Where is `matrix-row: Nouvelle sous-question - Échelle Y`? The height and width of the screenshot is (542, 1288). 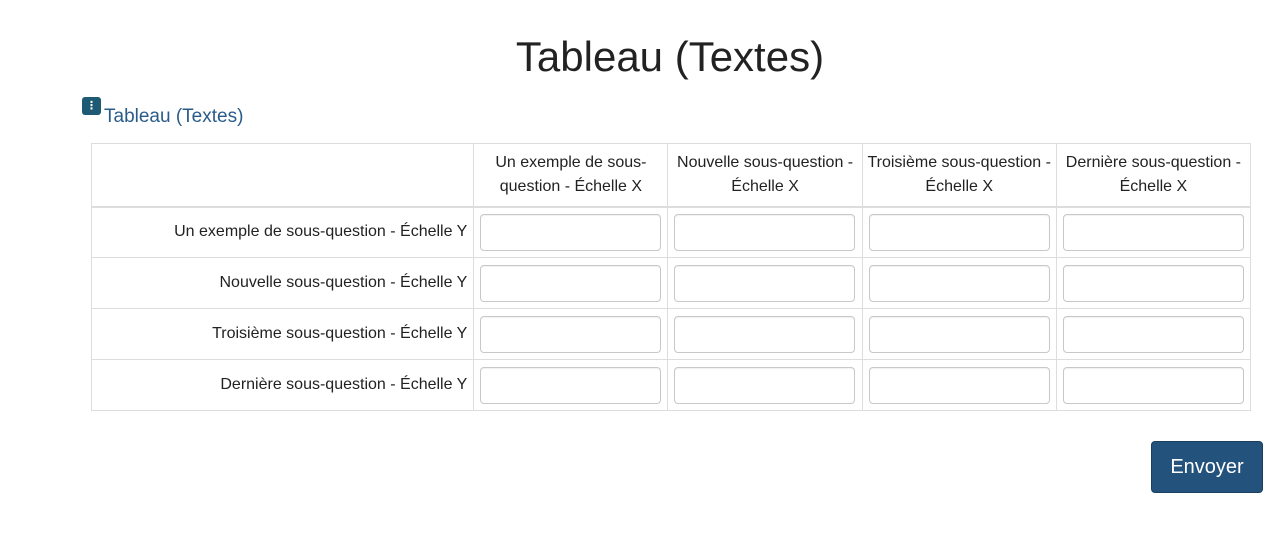 matrix-row: Nouvelle sous-question - Échelle Y is located at coordinates (671, 283).